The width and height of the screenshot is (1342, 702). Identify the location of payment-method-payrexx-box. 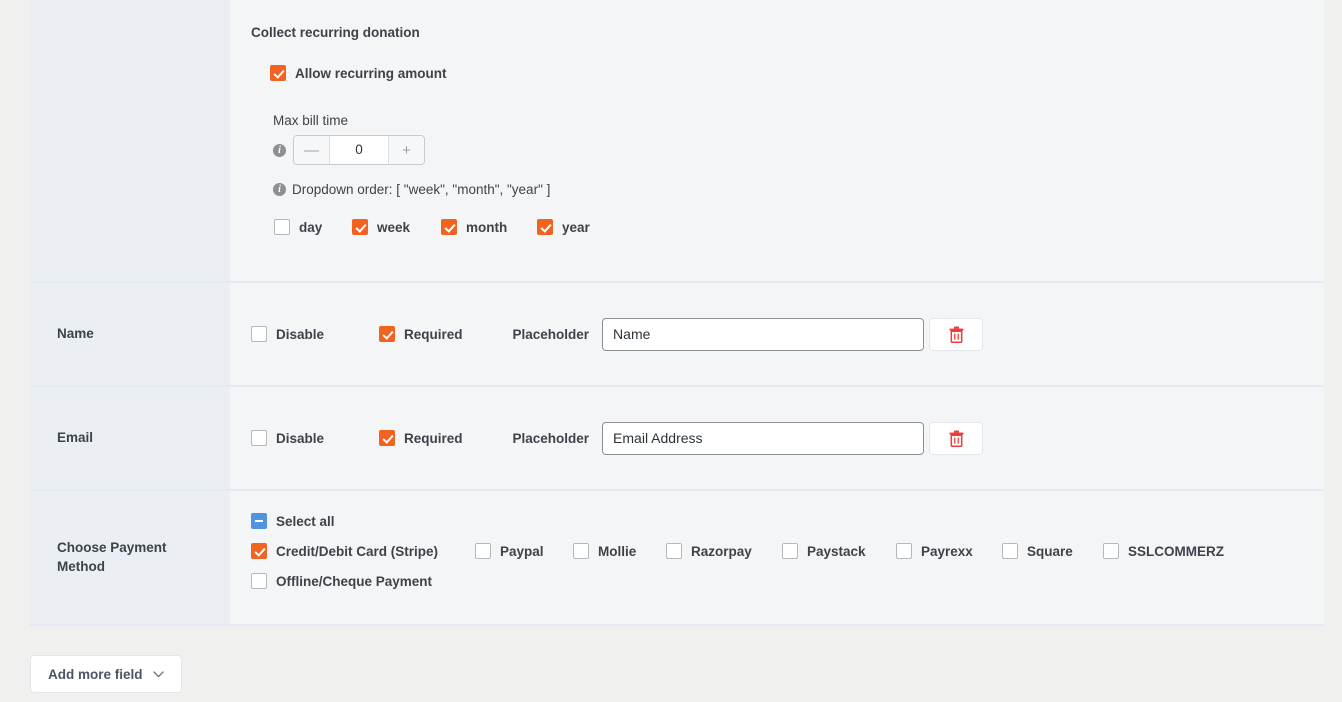
(904, 551).